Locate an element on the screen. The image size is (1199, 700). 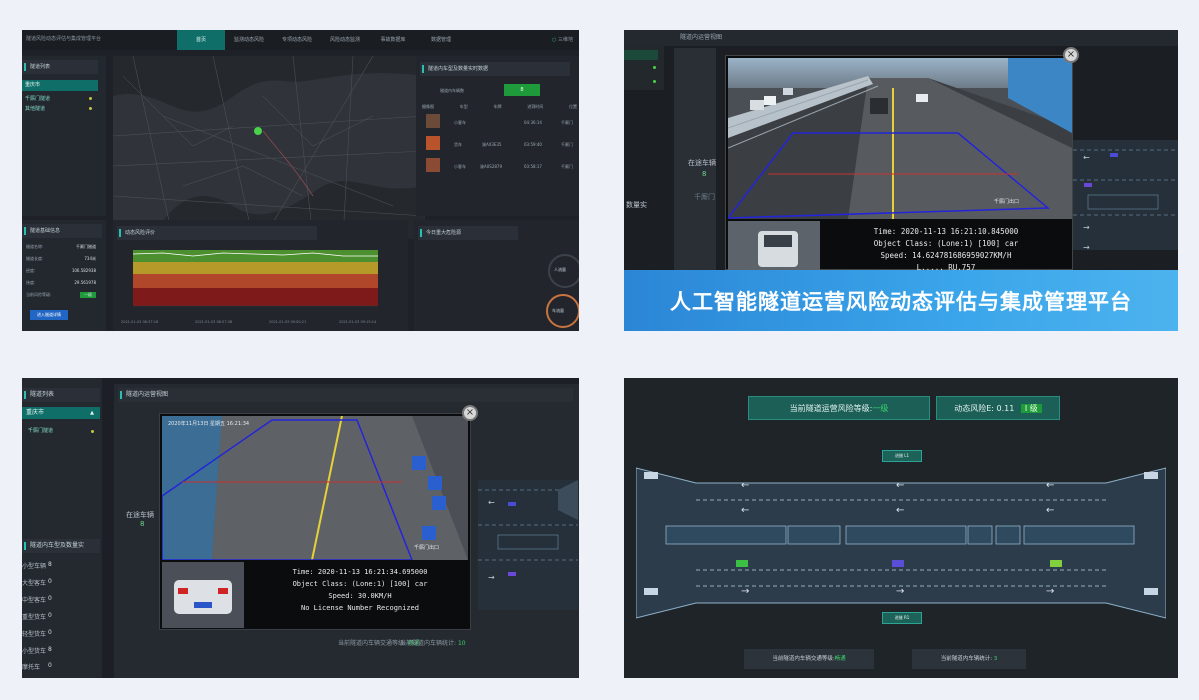
camera-feed: 2020年11月13日 星期五 16:21:34 千厮门出口 is located at coordinates (315, 488).